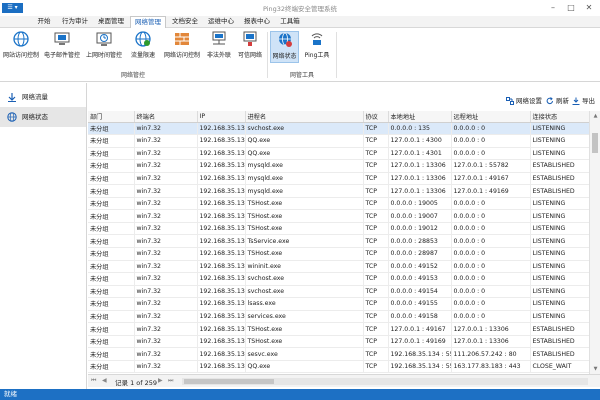 This screenshot has width=600, height=400. Describe the element at coordinates (185, 22) in the screenshot. I see `menu-document-security: 文档安全` at that location.